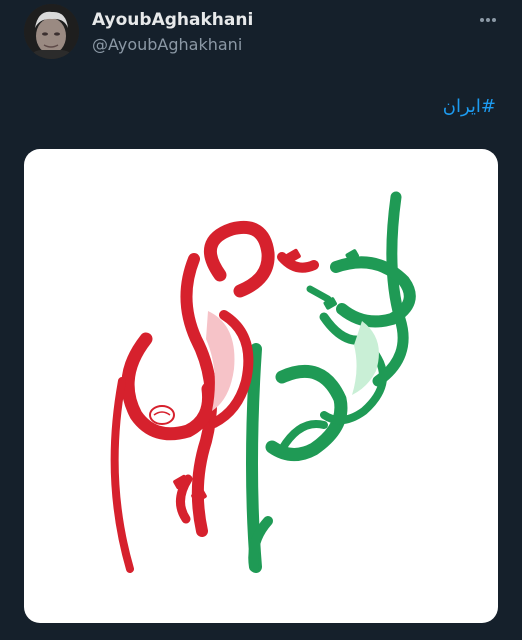 This screenshot has height=640, width=522. I want to click on avatar, so click(51, 31).